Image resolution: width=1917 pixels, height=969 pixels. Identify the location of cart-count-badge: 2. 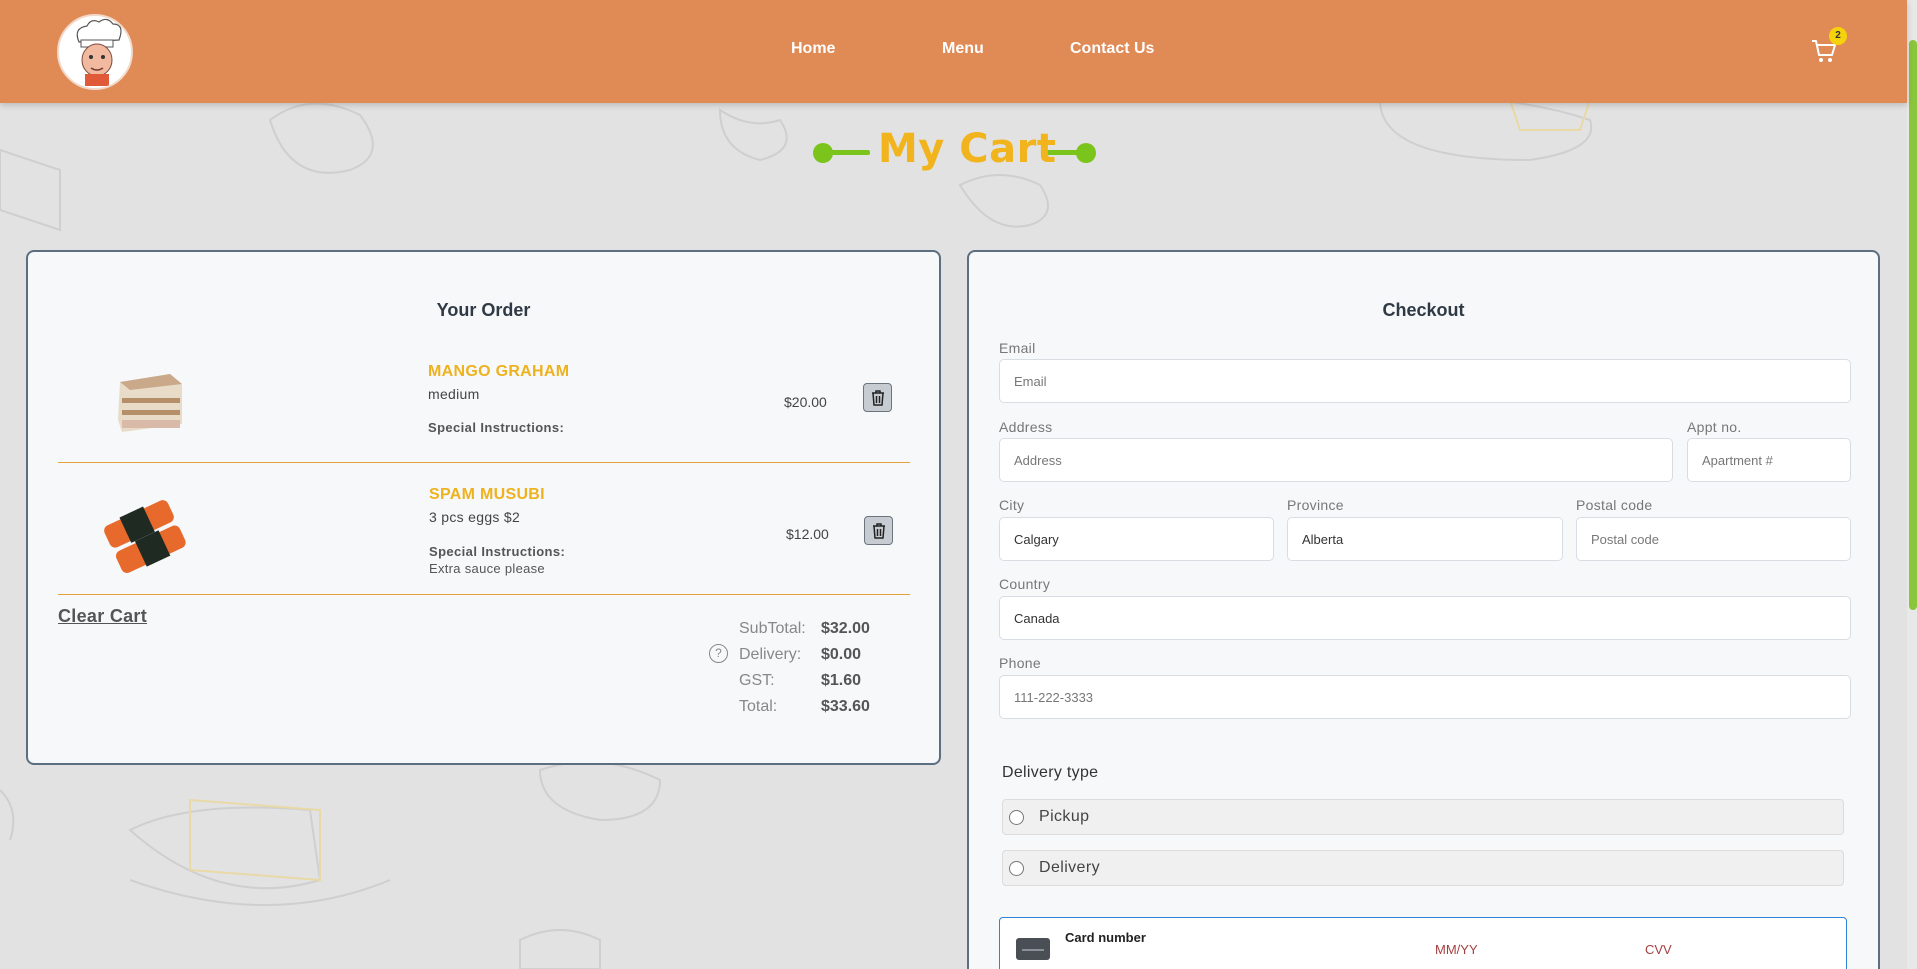
(1838, 36).